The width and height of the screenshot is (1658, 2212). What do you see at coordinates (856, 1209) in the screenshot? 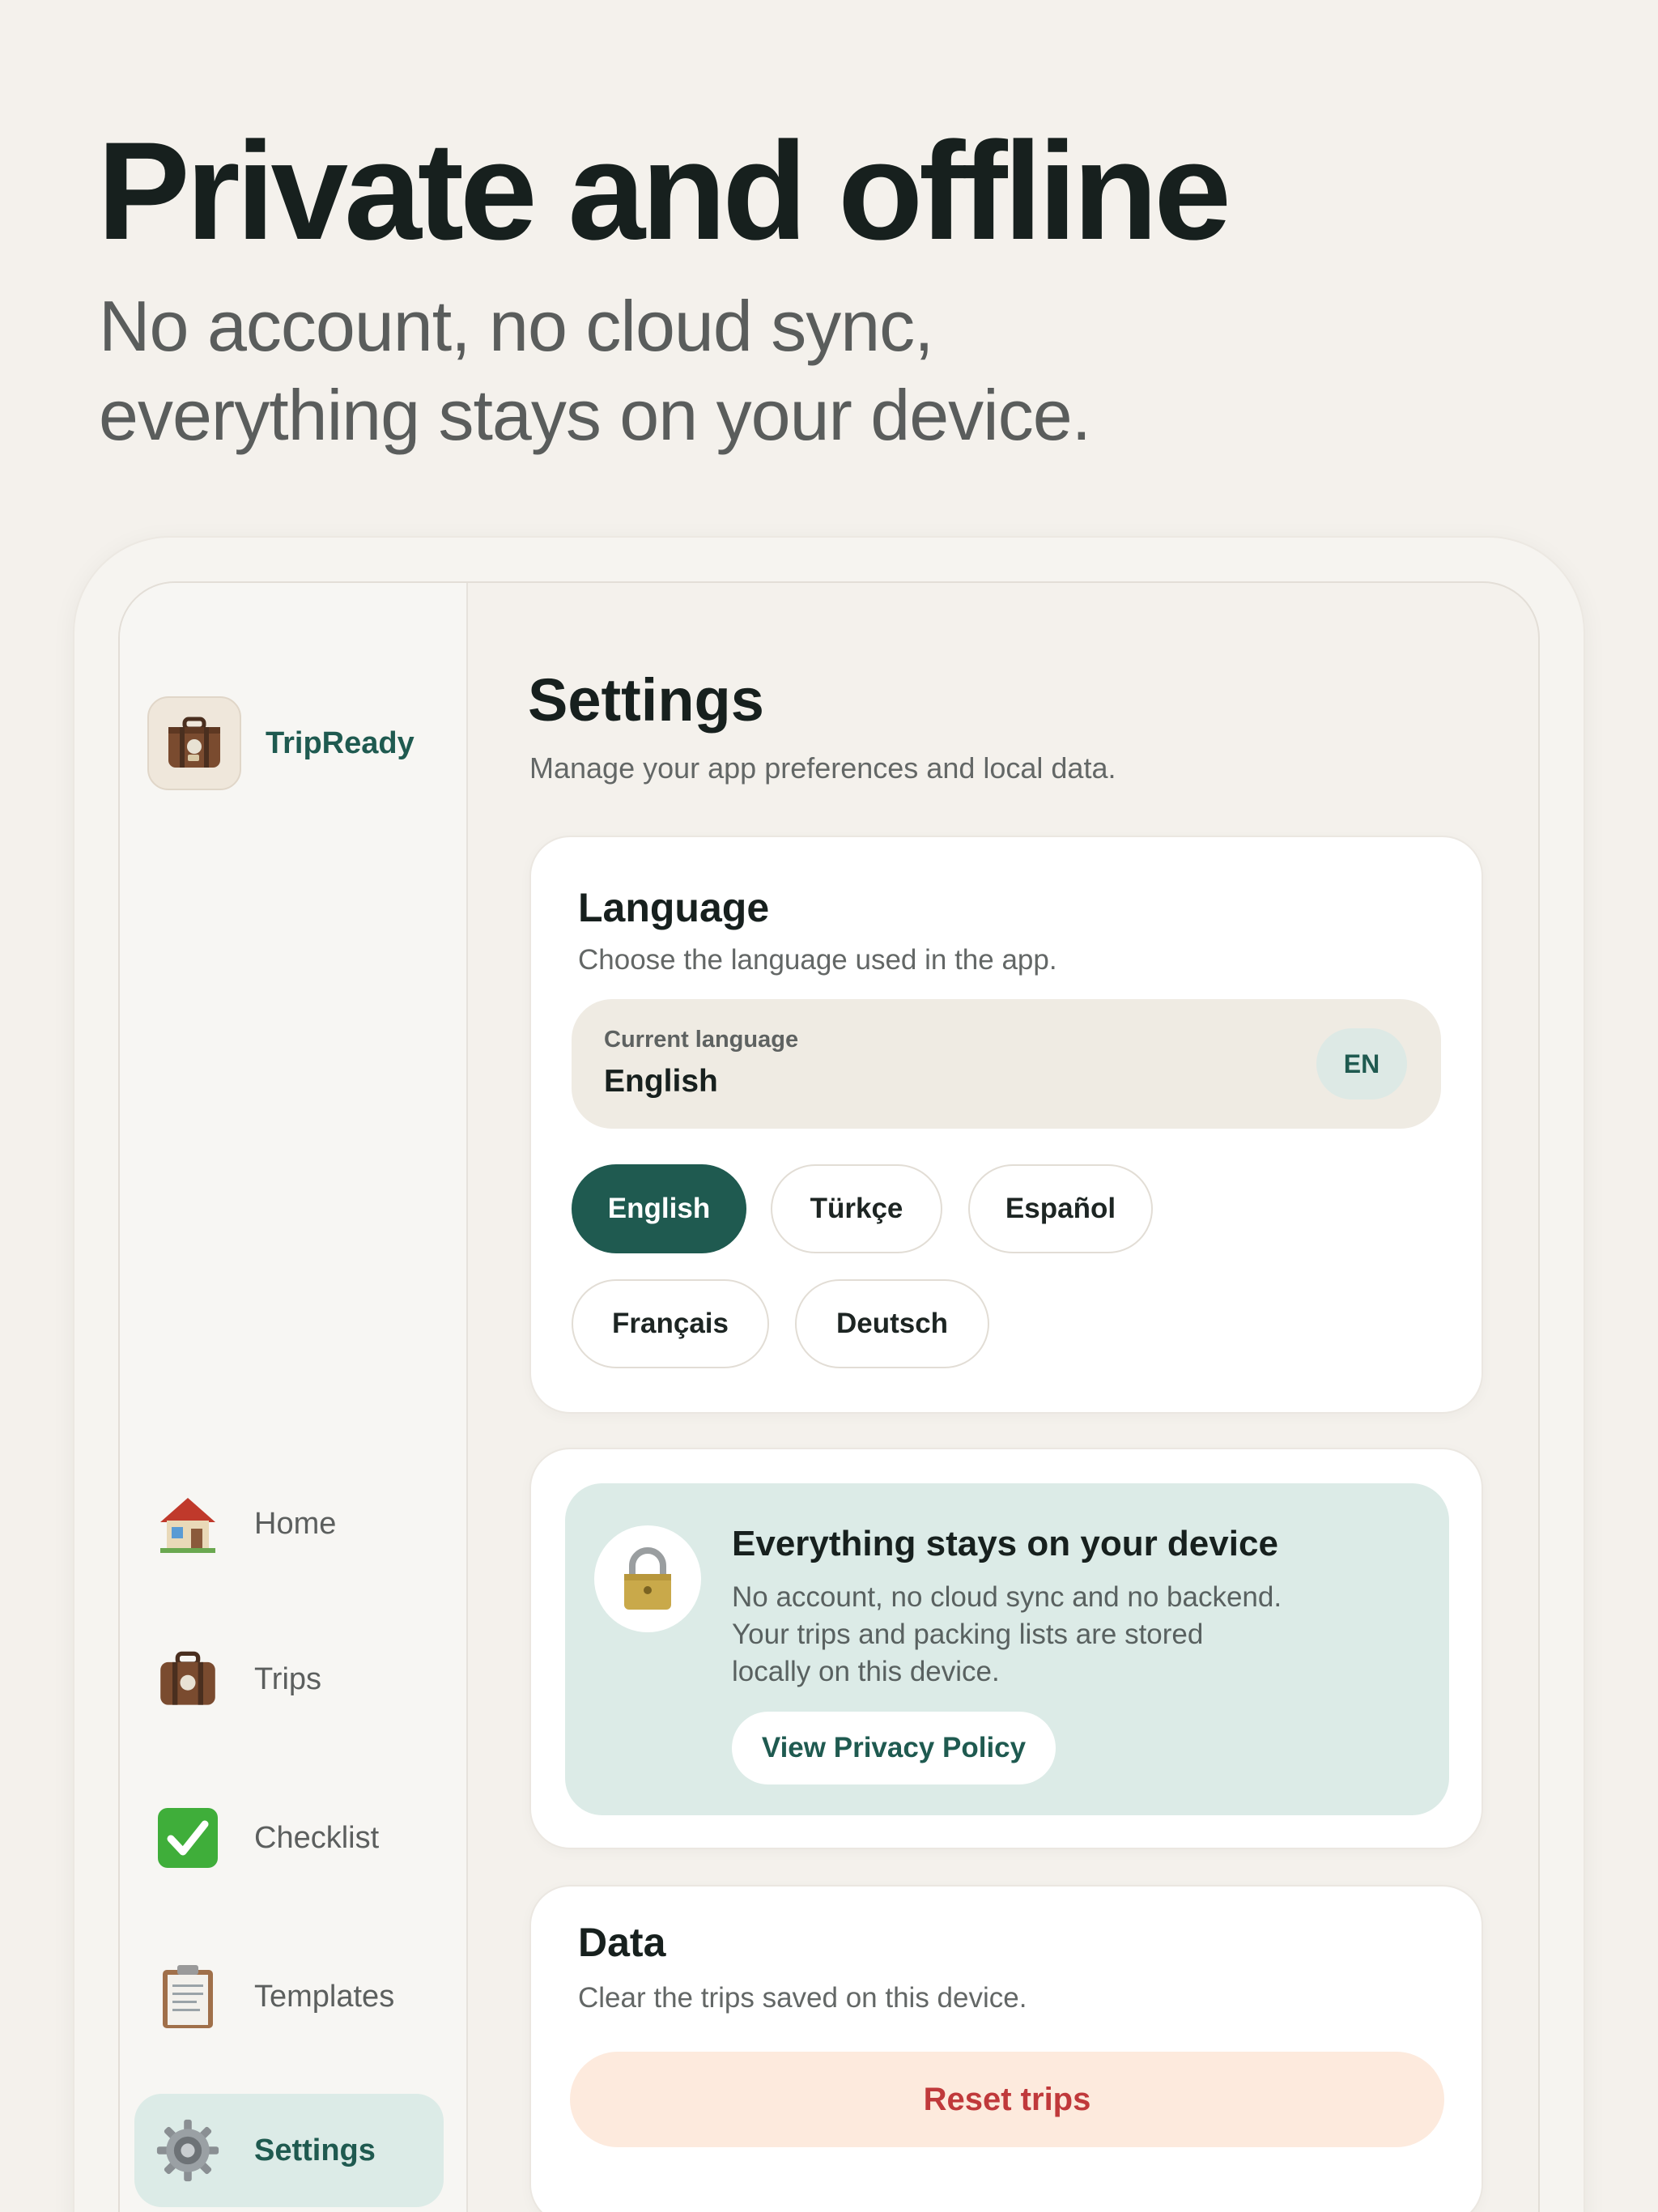
I see `language-option-turkish: Türkçe` at bounding box center [856, 1209].